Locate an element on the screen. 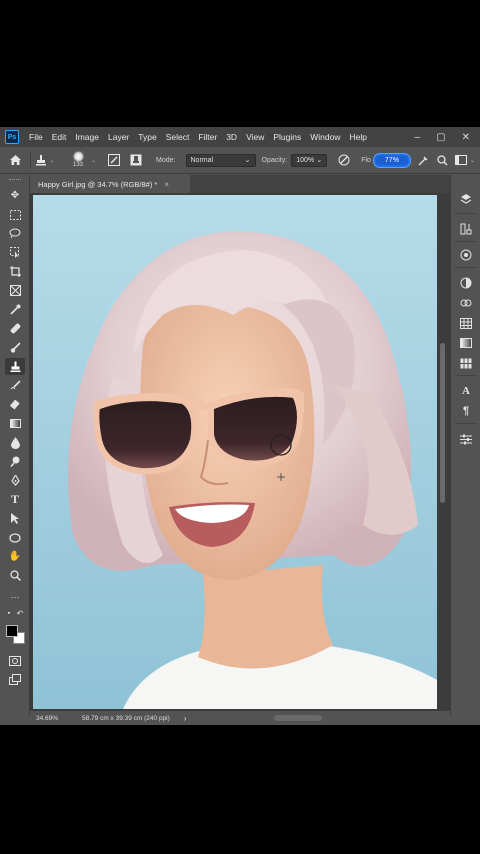 The width and height of the screenshot is (480, 854). photoshop-logo: Ps is located at coordinates (12, 137).